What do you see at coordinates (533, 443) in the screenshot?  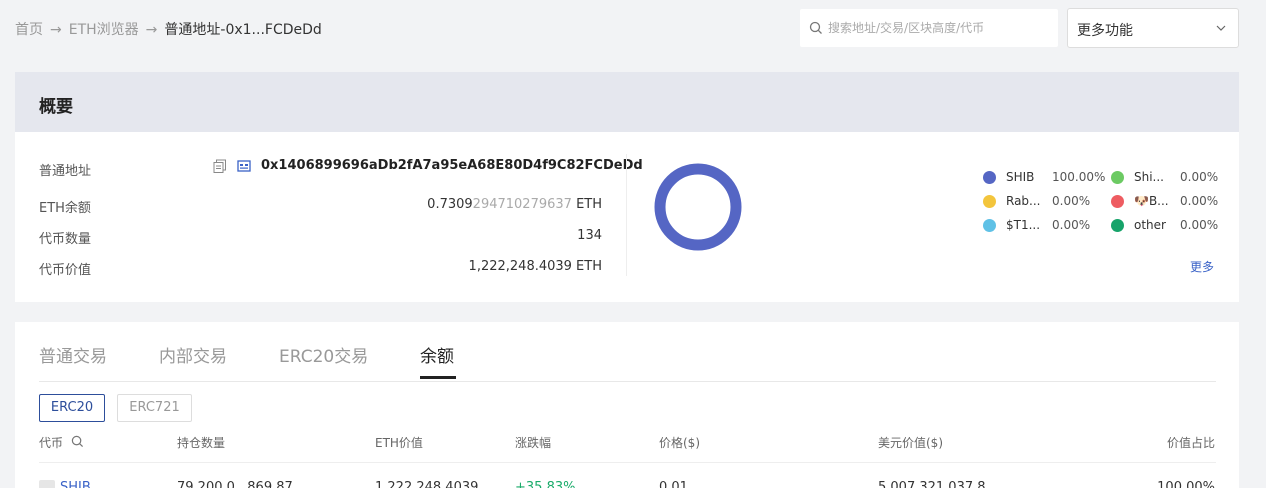 I see `col-header-change: 涨跌幅` at bounding box center [533, 443].